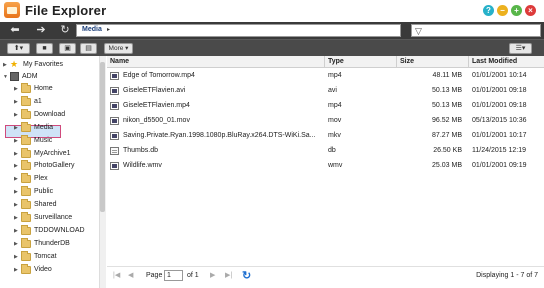 This screenshot has height=288, width=544. I want to click on tree-item-label: ADM, so click(30, 76).